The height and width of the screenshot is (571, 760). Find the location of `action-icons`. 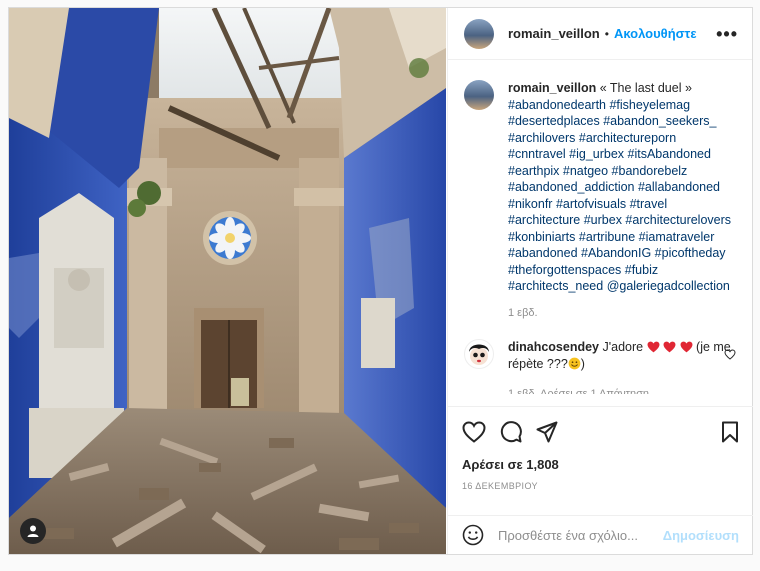

action-icons is located at coordinates (600, 432).